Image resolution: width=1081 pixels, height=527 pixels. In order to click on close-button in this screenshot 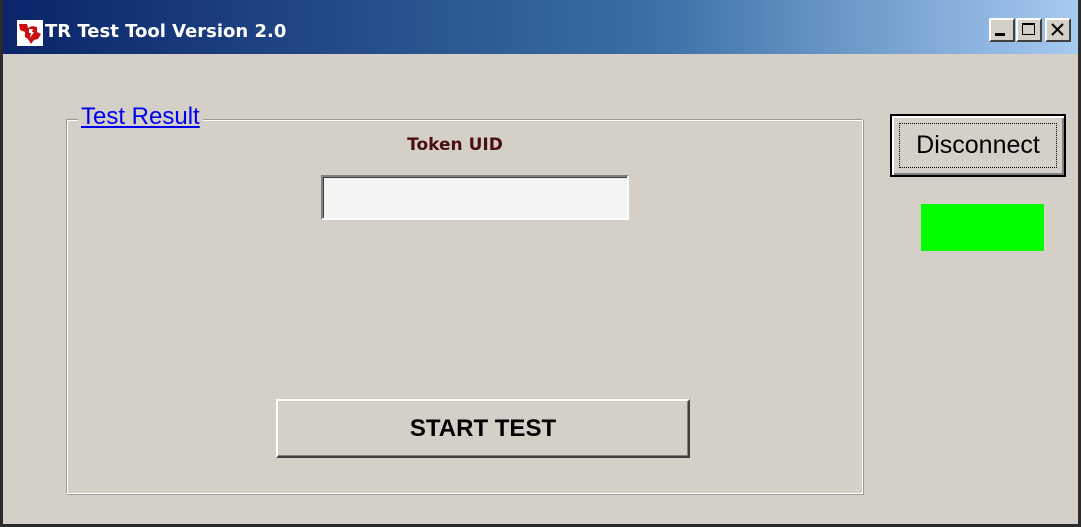, I will do `click(1058, 30)`.